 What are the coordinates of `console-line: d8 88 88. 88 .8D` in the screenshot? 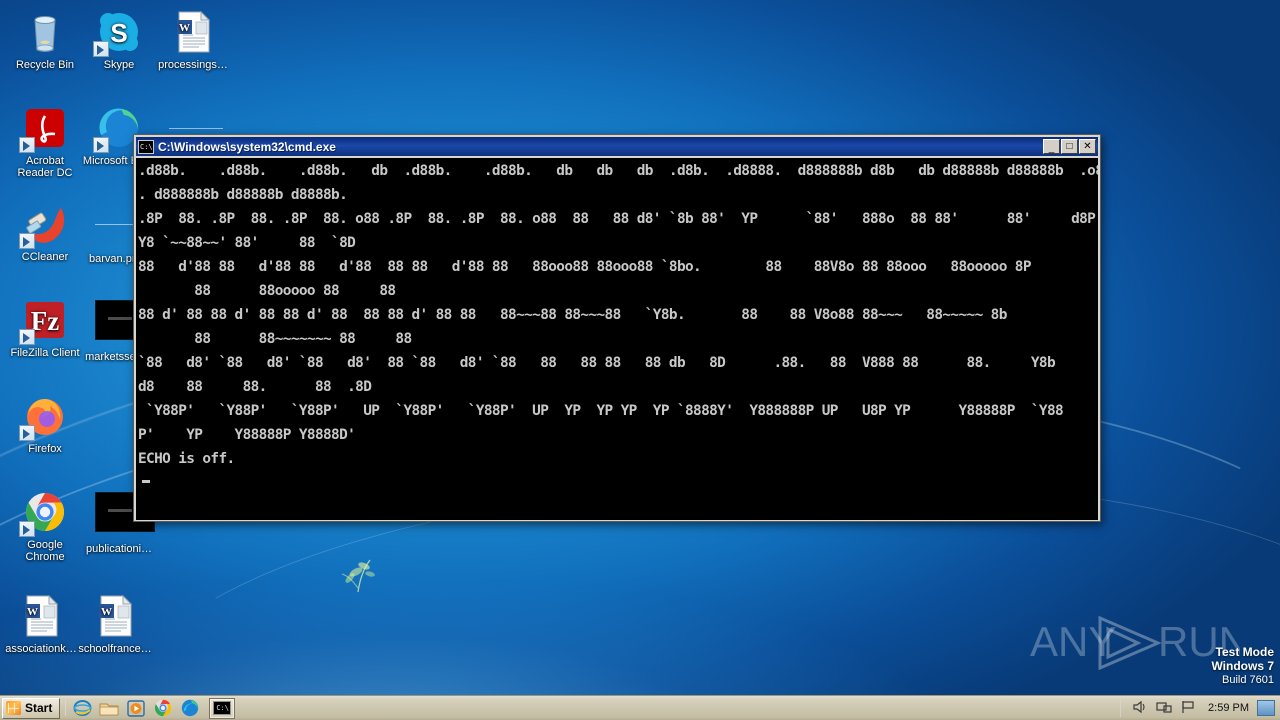 It's located at (255, 387).